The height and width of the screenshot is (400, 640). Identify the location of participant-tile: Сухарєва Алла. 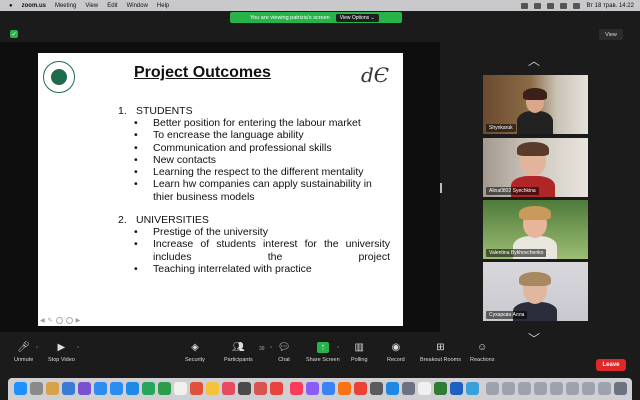
(535, 291).